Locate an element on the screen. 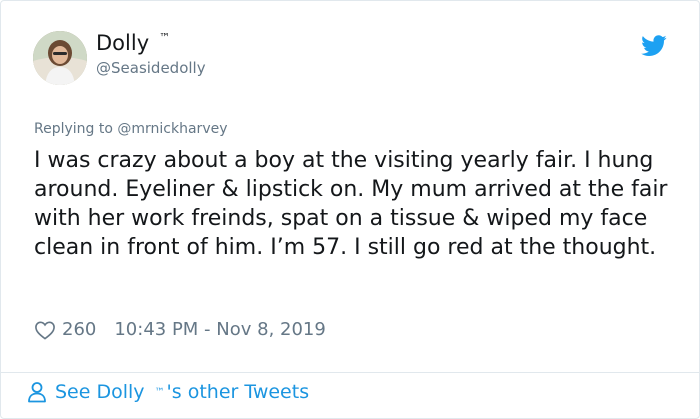 This screenshot has width=700, height=419. footer-trademark: ™ is located at coordinates (159, 392).